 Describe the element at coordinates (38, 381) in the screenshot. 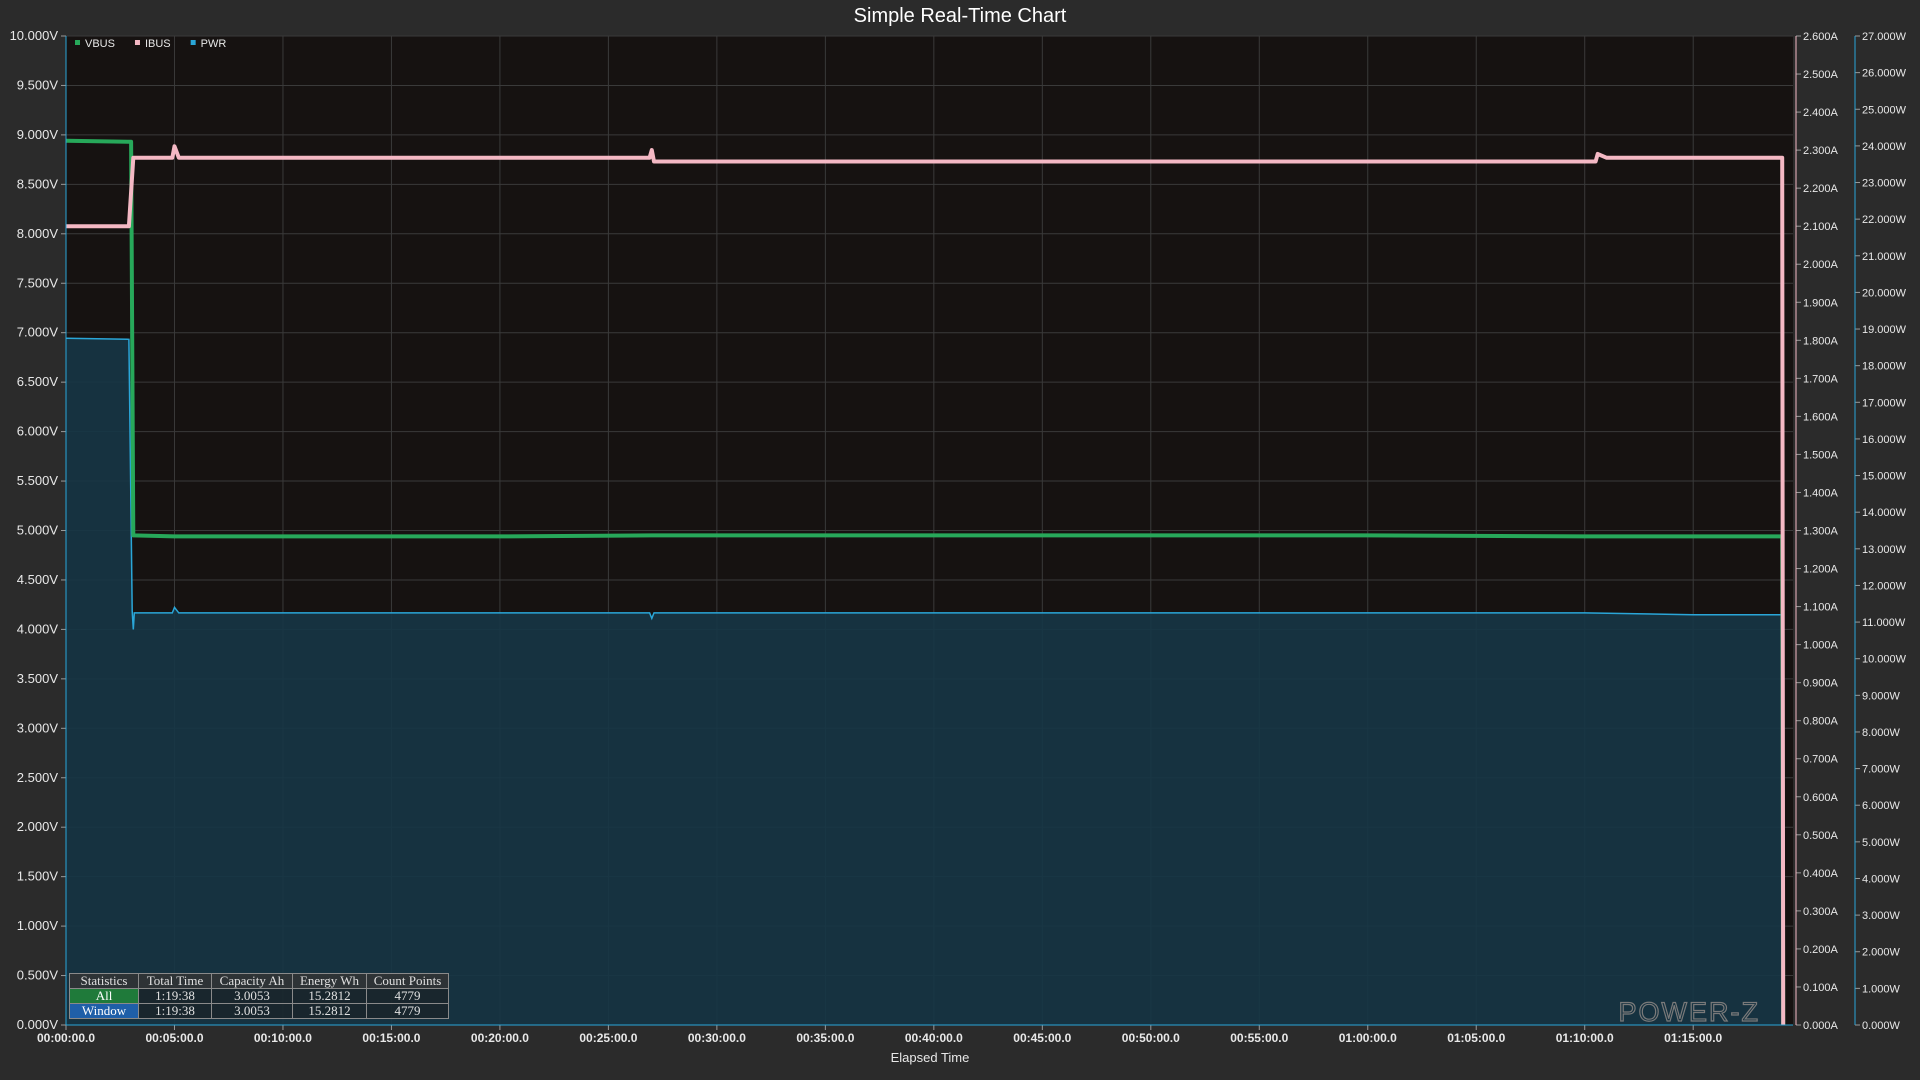

I see `y-left-tick-label: 6.500V` at that location.